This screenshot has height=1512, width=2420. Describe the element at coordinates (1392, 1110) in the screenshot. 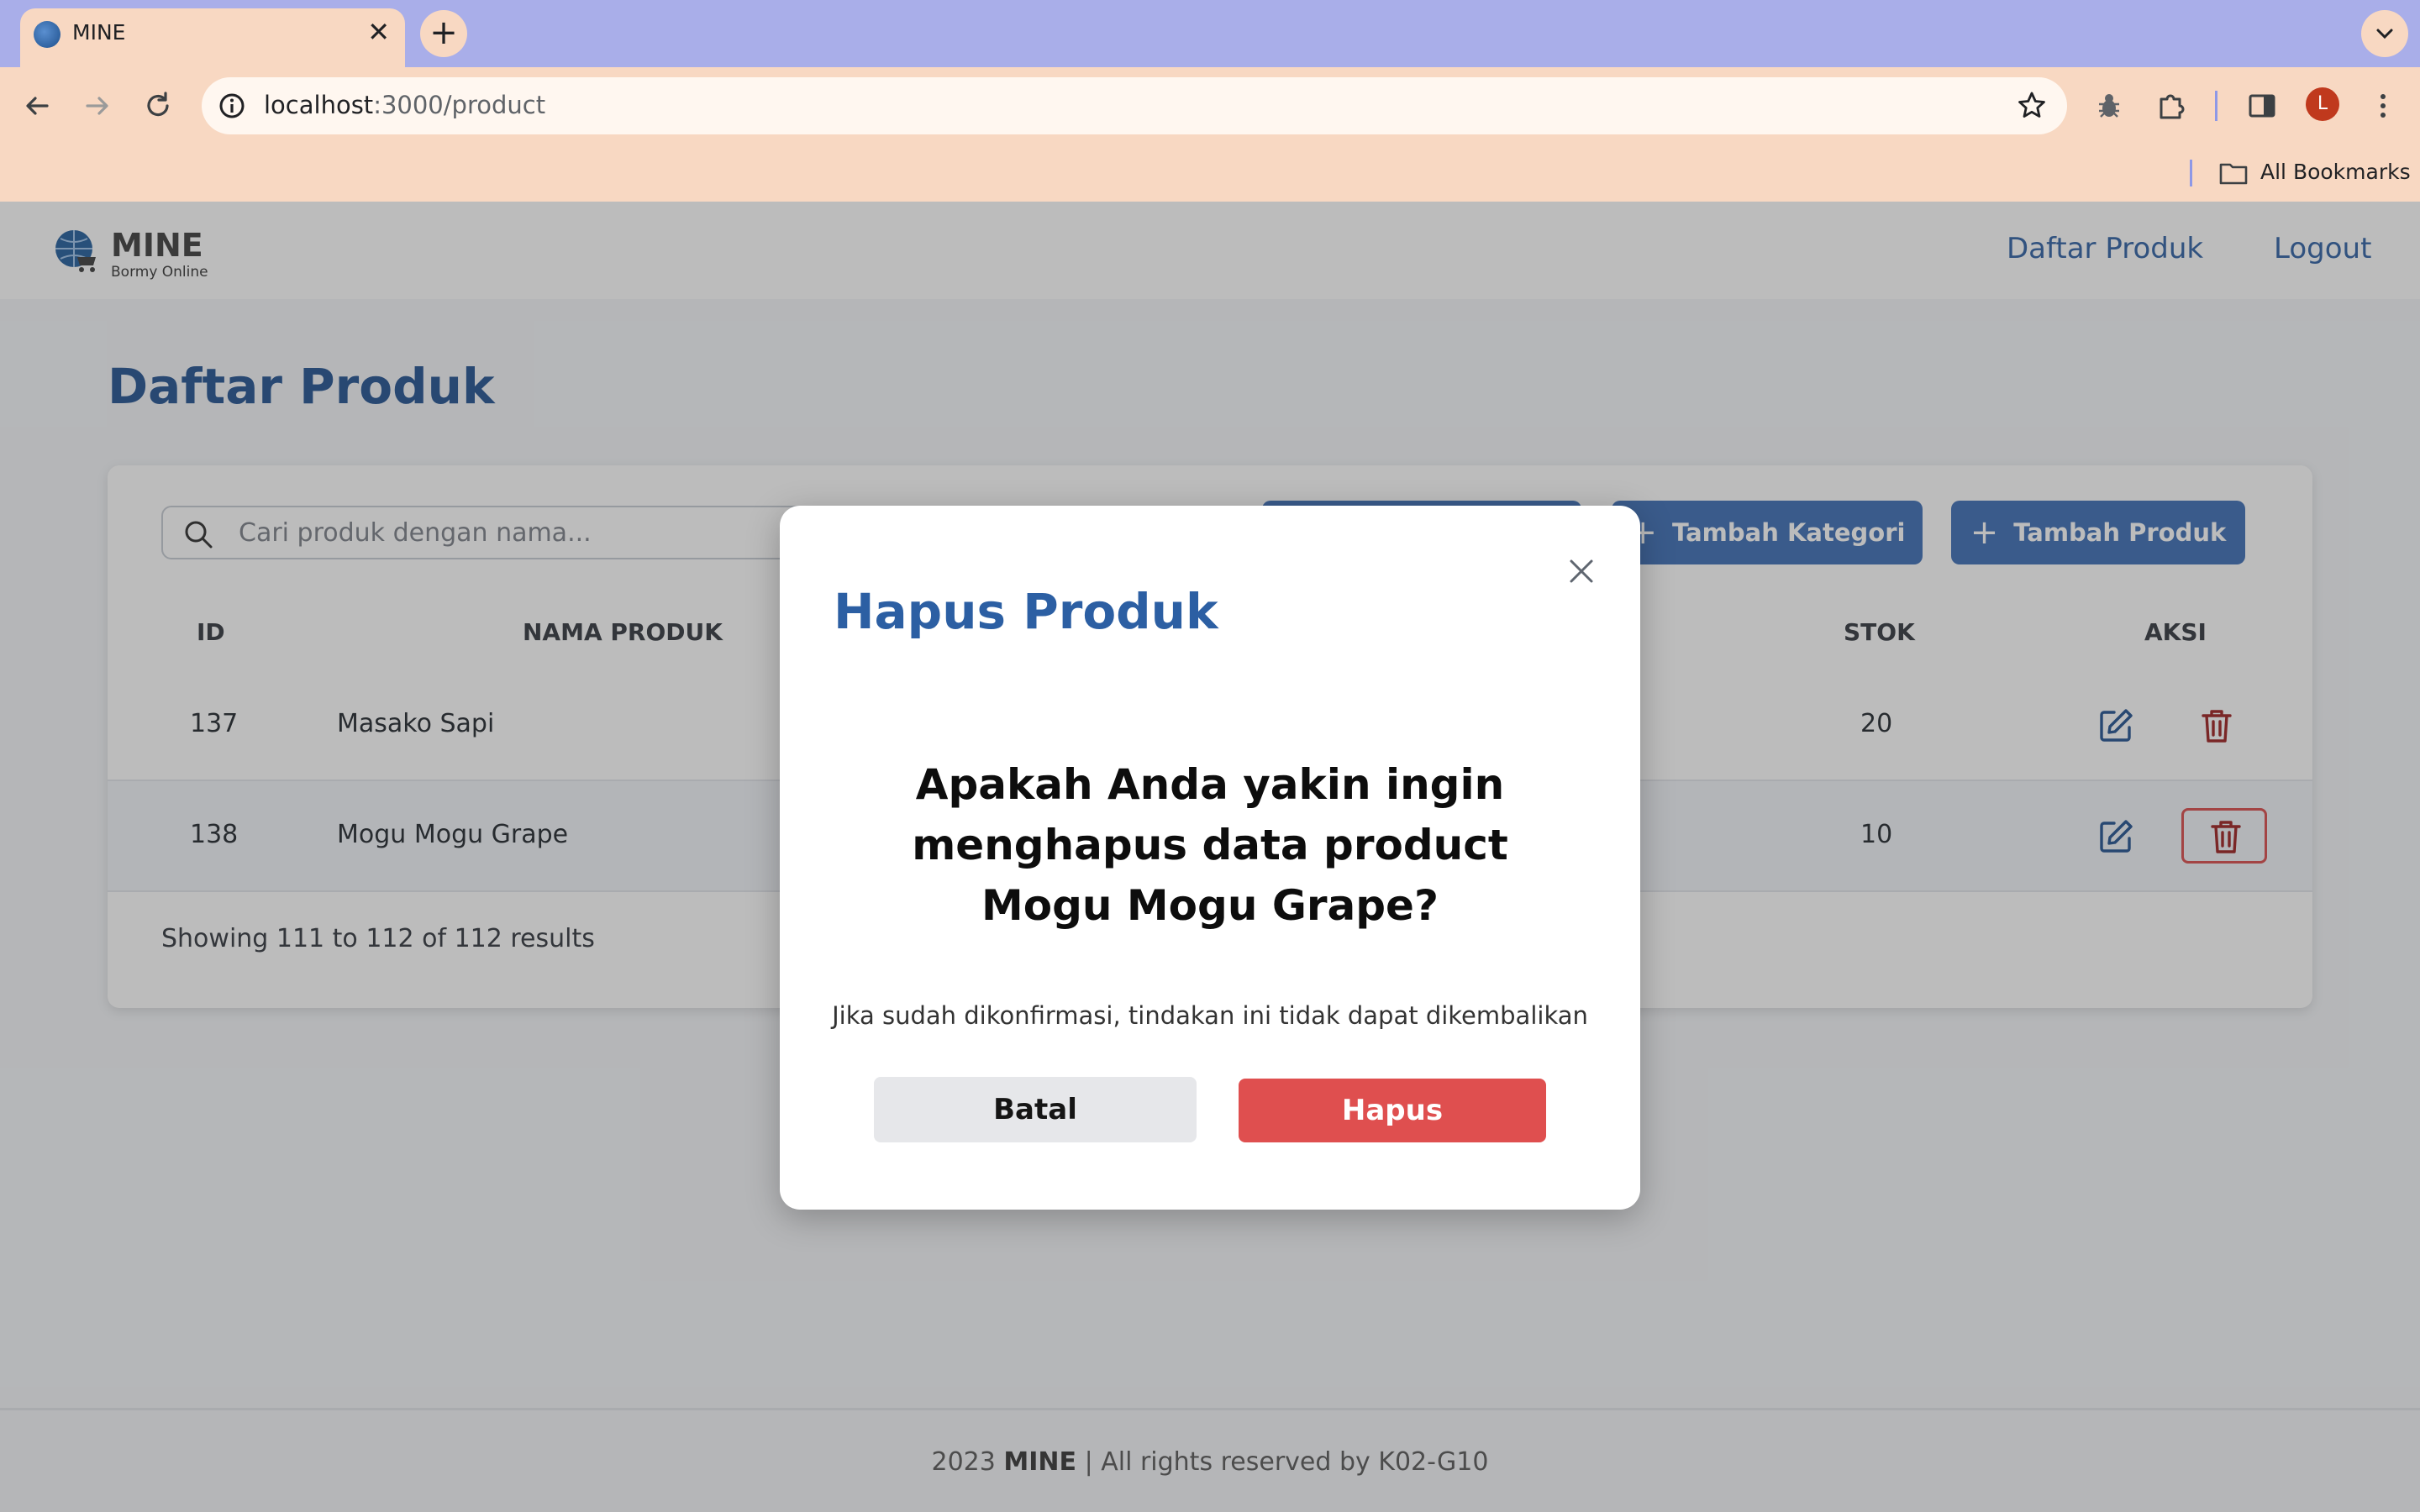

I see `confirm-delete-button: Hapus` at that location.